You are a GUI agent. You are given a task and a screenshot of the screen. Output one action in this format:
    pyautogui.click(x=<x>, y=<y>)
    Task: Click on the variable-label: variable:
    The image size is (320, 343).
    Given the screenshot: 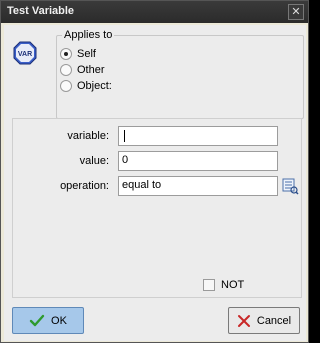 What is the action you would take?
    pyautogui.click(x=88, y=136)
    